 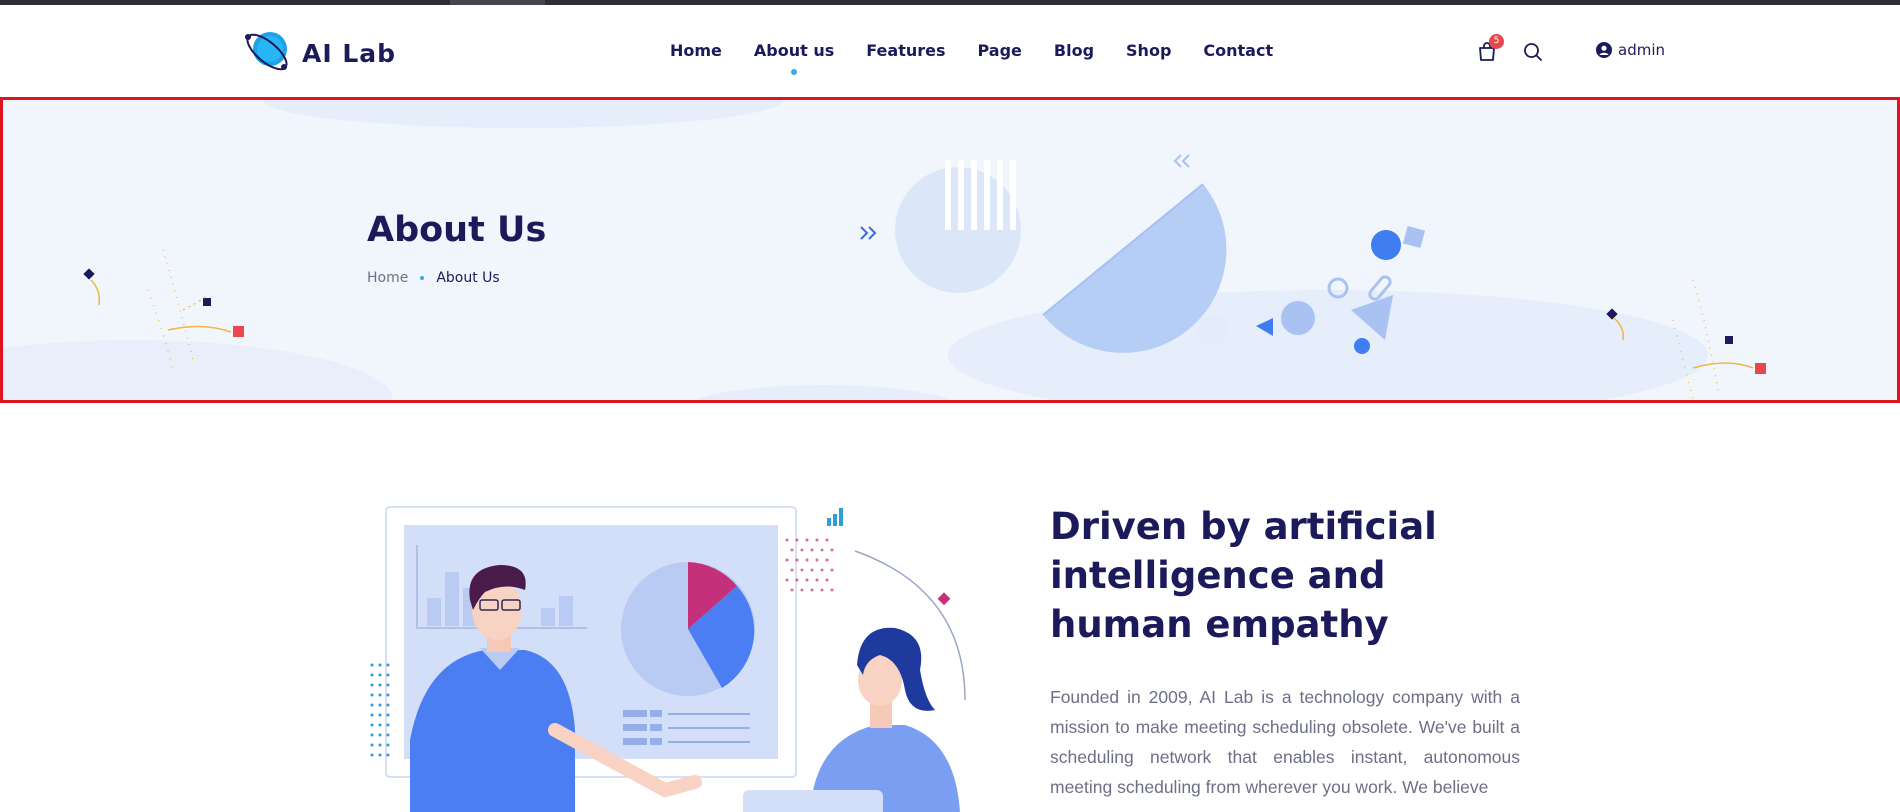 What do you see at coordinates (1074, 50) in the screenshot?
I see `nav-blog: Blog` at bounding box center [1074, 50].